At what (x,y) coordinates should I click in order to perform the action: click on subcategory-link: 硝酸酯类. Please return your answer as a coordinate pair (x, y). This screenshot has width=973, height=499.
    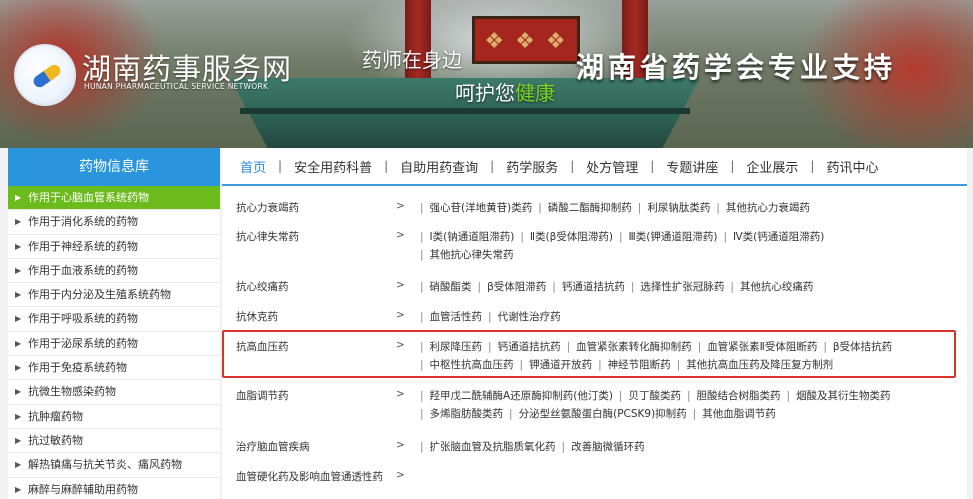
    Looking at the image, I should click on (451, 287).